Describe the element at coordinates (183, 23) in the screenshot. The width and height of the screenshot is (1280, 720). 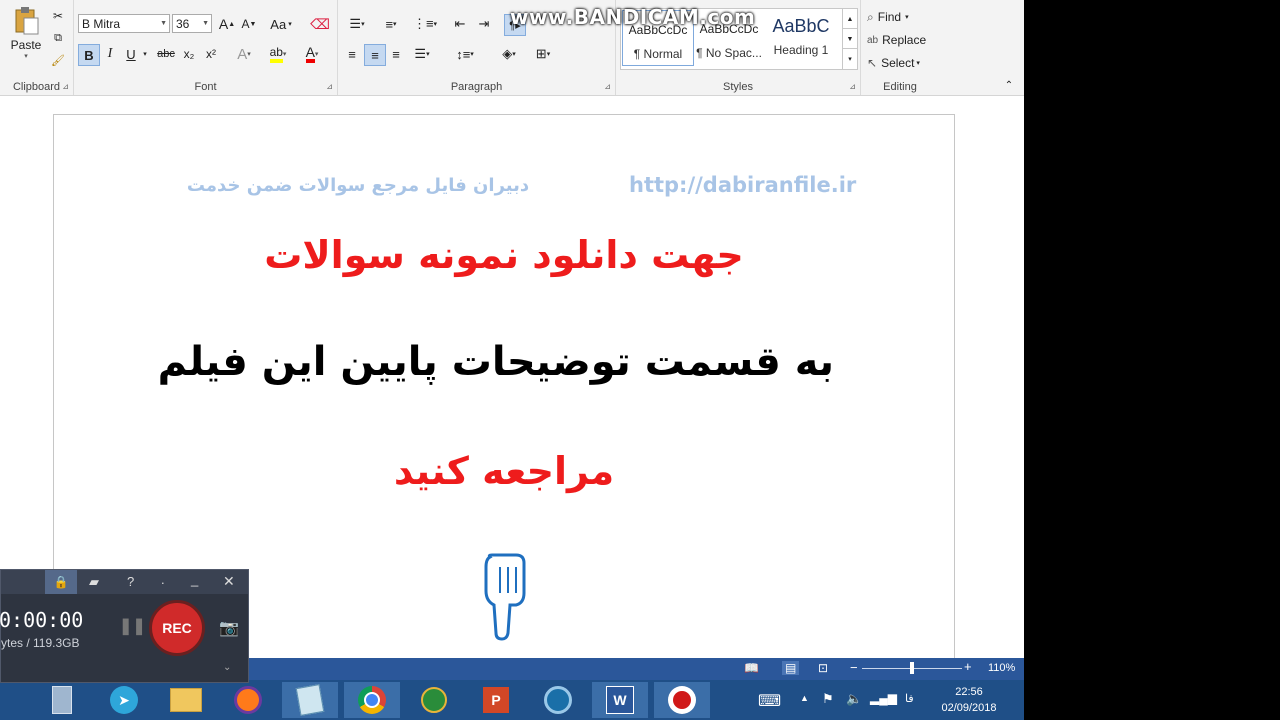
I see `font-size-value: 36` at that location.